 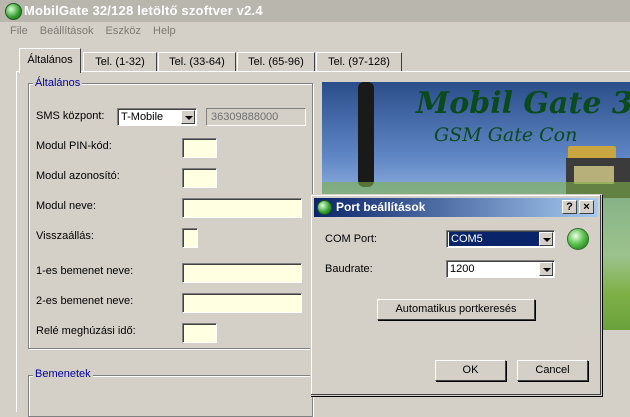 What do you see at coordinates (199, 178) in the screenshot?
I see `module-id-input` at bounding box center [199, 178].